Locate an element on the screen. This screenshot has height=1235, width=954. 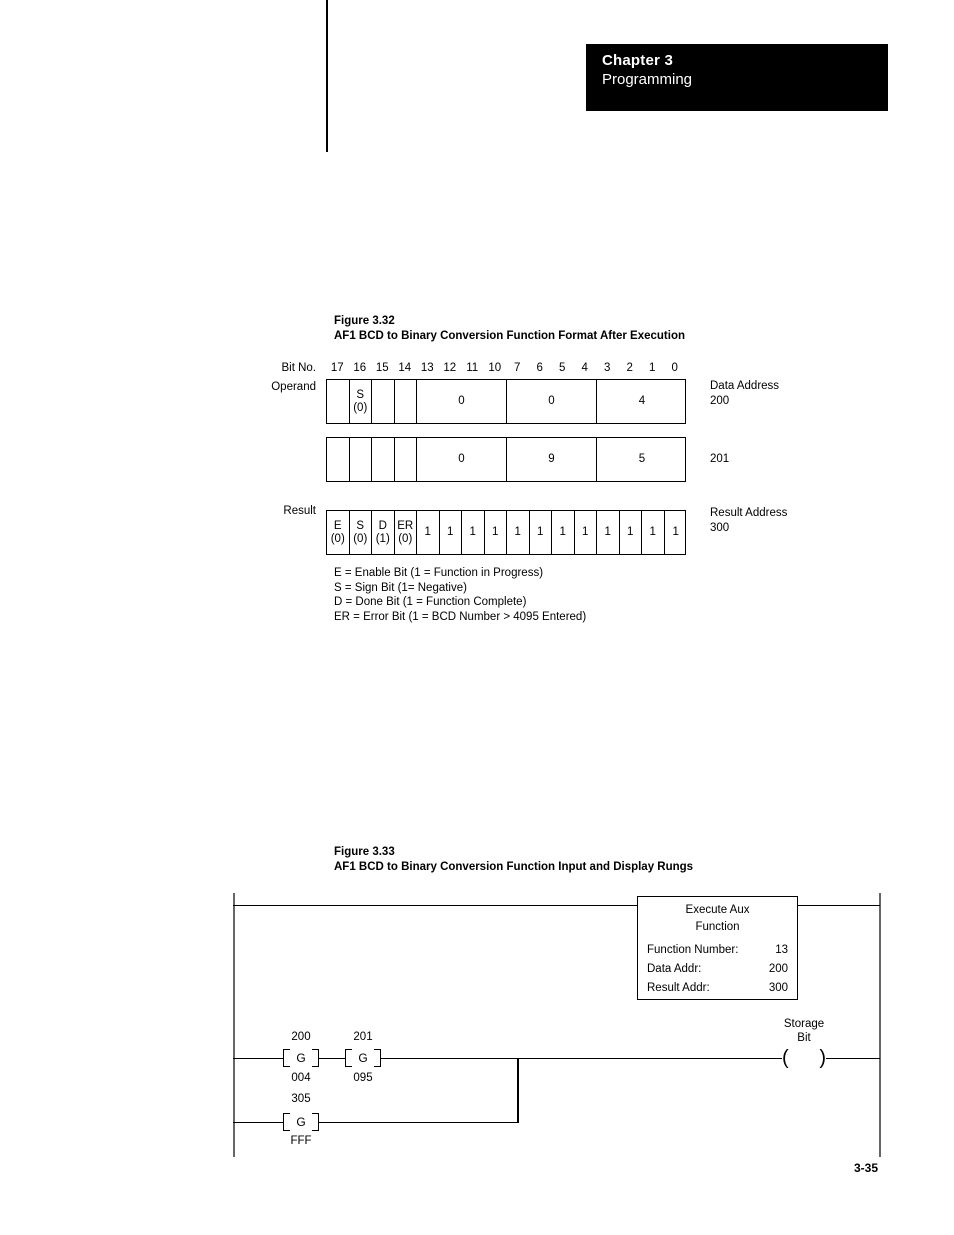
aux-block-row-0: Function Number: 13 is located at coordinates (717, 950).